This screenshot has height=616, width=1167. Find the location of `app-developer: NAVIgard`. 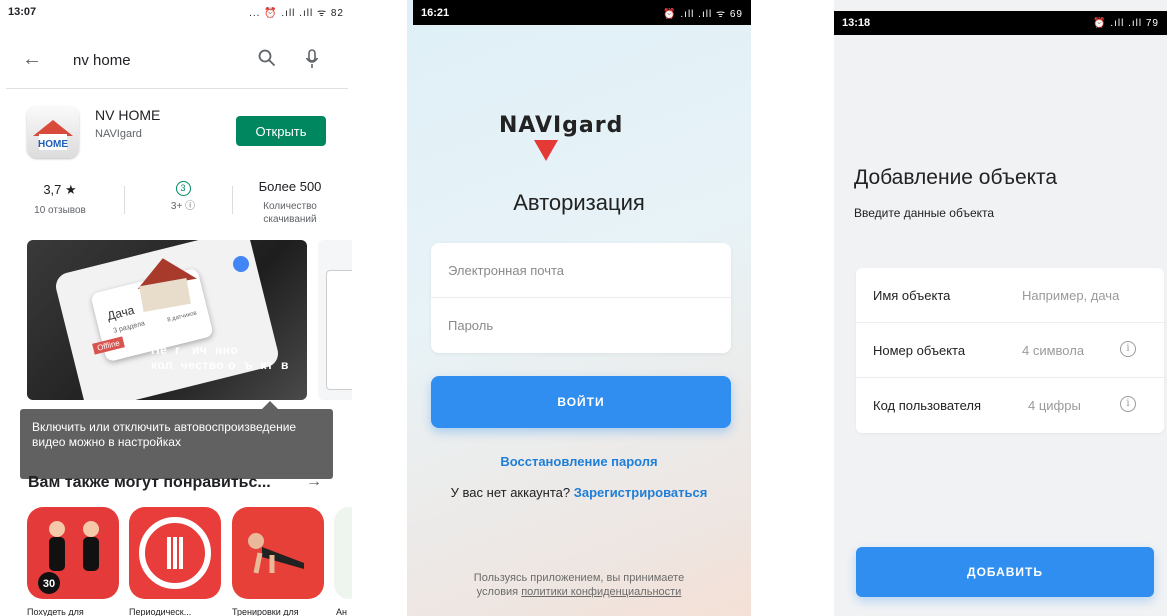

app-developer: NAVIgard is located at coordinates (118, 134).